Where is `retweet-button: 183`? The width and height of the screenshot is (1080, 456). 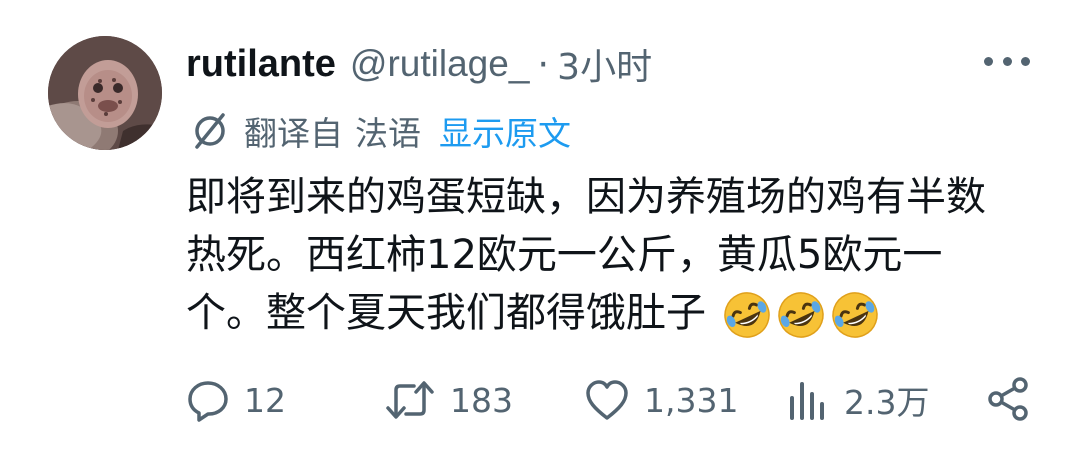 retweet-button: 183 is located at coordinates (448, 400).